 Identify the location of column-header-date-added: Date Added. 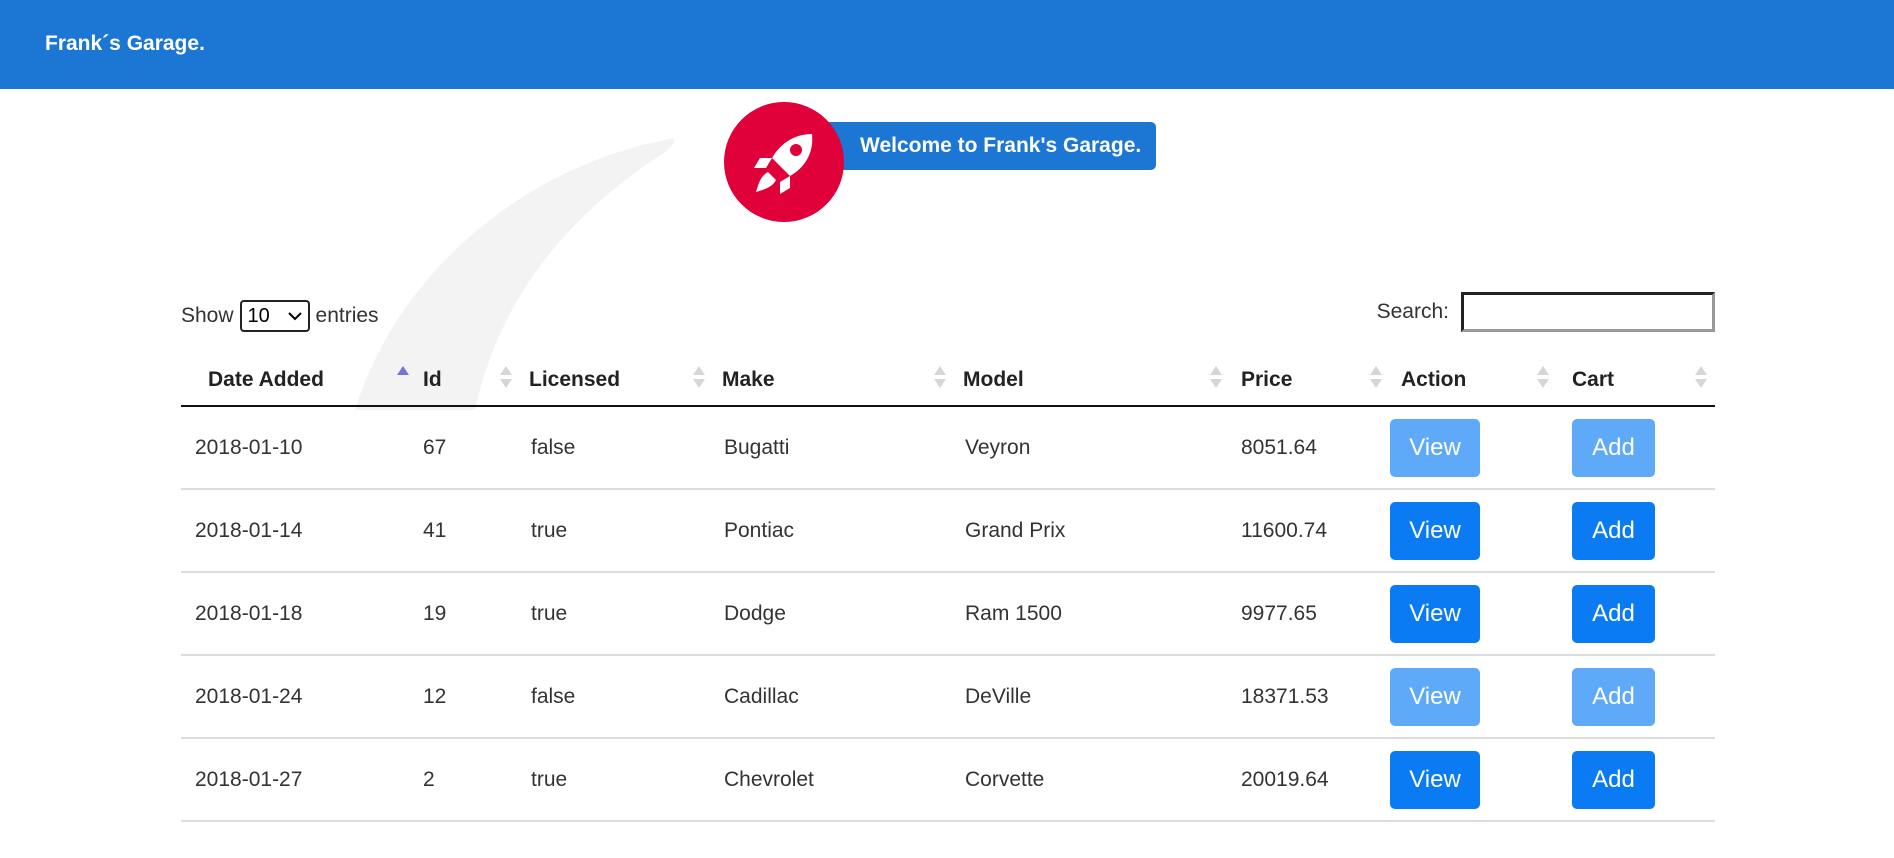
(299, 379).